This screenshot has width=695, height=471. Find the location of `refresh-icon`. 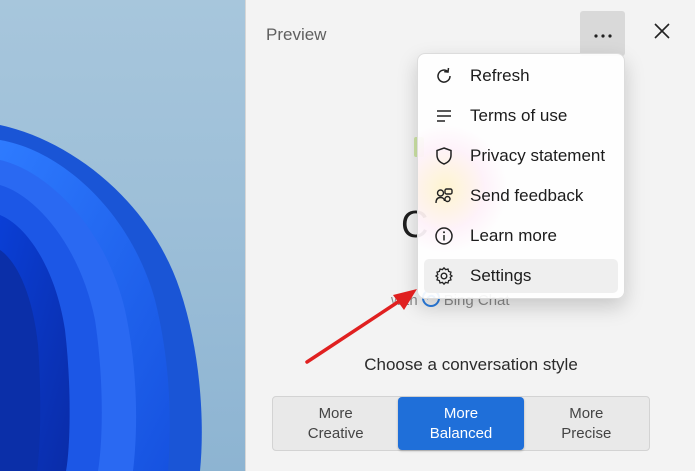

refresh-icon is located at coordinates (444, 76).